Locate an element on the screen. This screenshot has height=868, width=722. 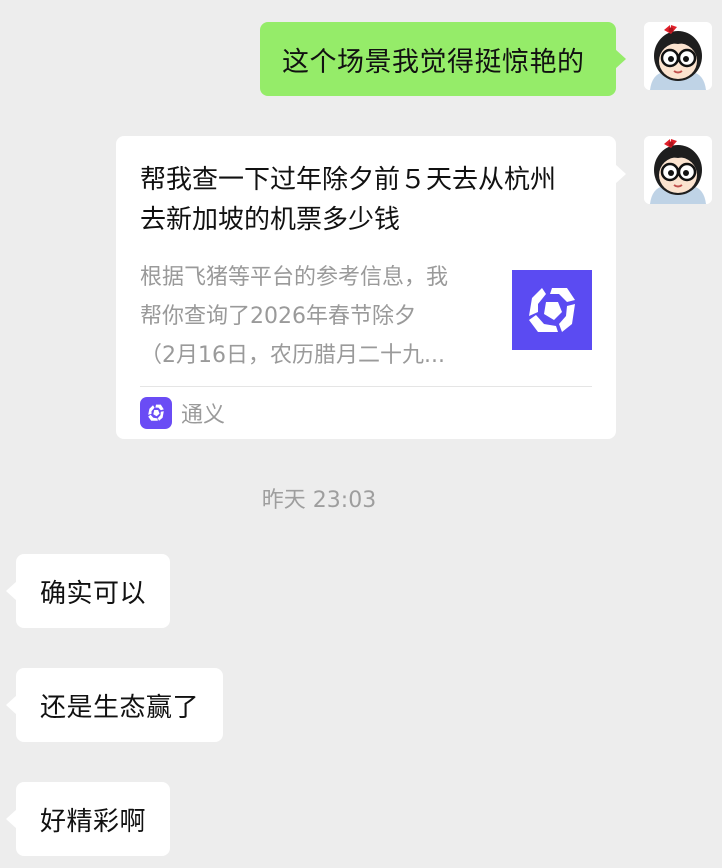
incoming-message-bubble: 好精彩啊 is located at coordinates (88, 819).